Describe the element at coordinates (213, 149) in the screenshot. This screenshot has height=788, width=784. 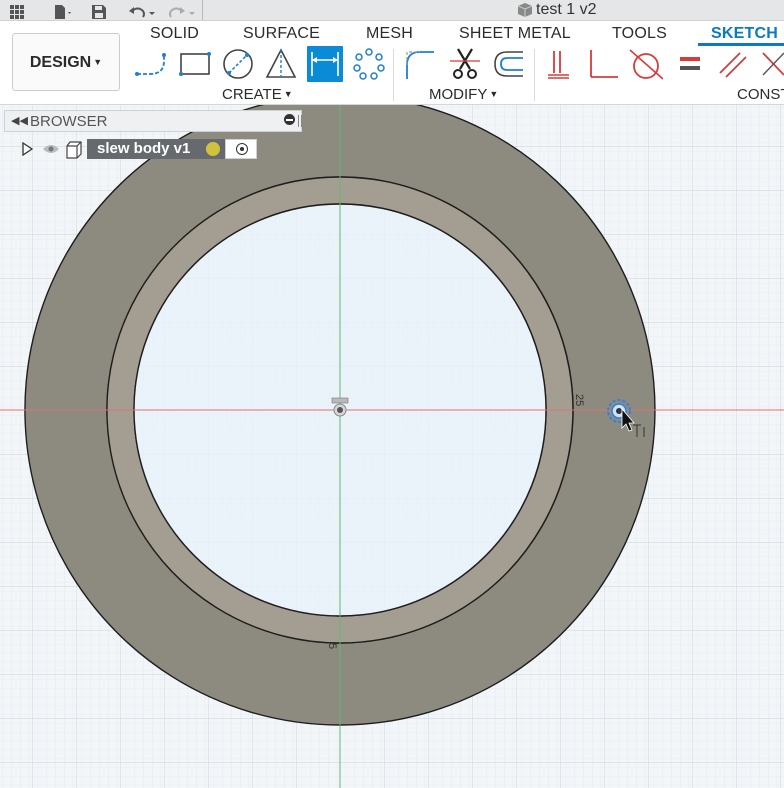
I see `component-badge-icon` at that location.